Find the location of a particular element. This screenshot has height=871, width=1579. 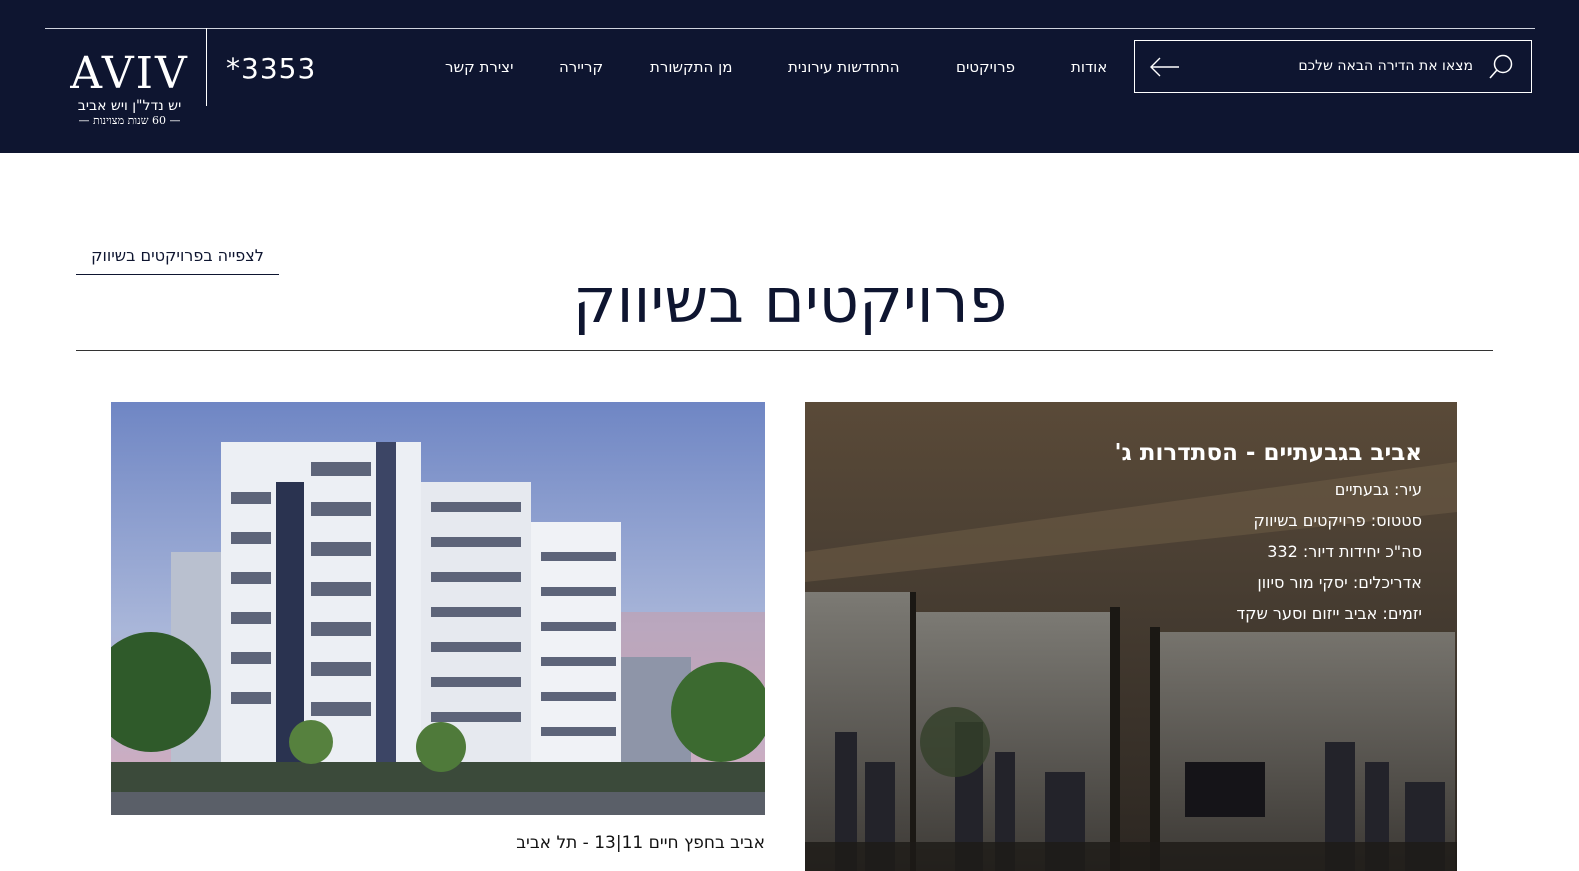

page-title: פרויקטים בשיווק is located at coordinates (790, 300).